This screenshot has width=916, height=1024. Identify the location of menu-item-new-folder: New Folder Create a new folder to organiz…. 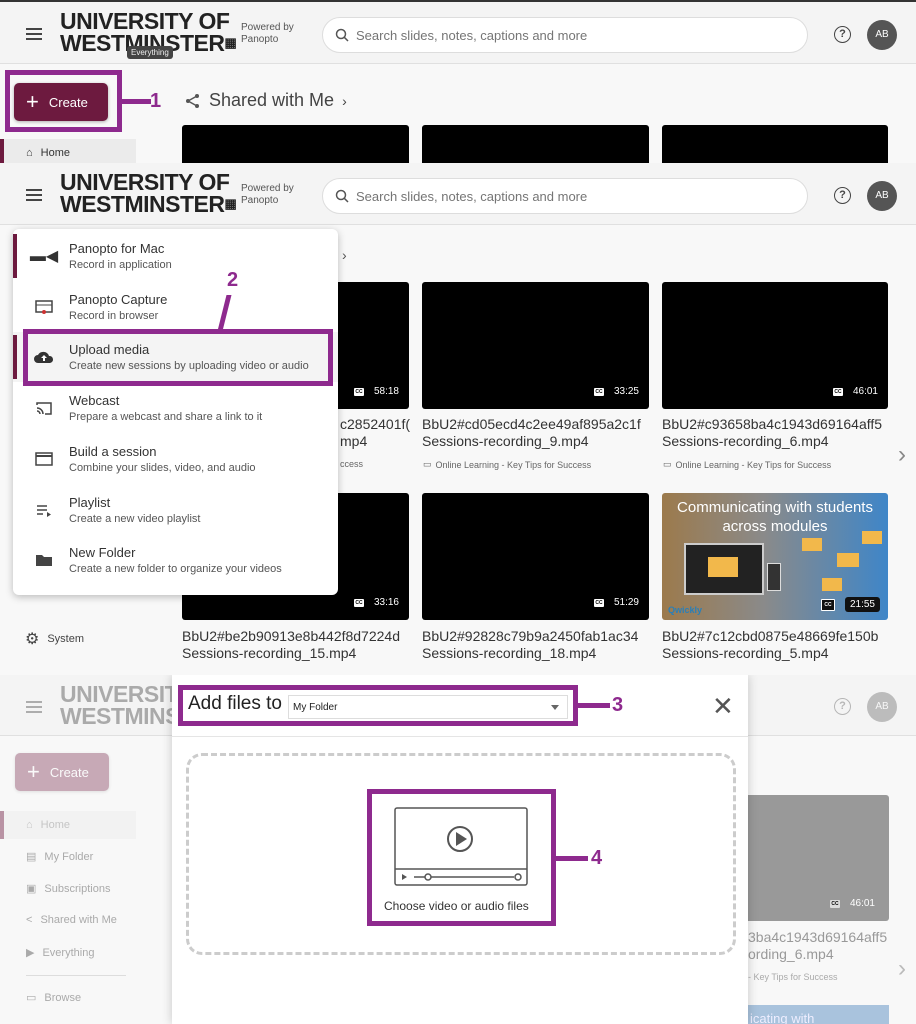
(175, 560).